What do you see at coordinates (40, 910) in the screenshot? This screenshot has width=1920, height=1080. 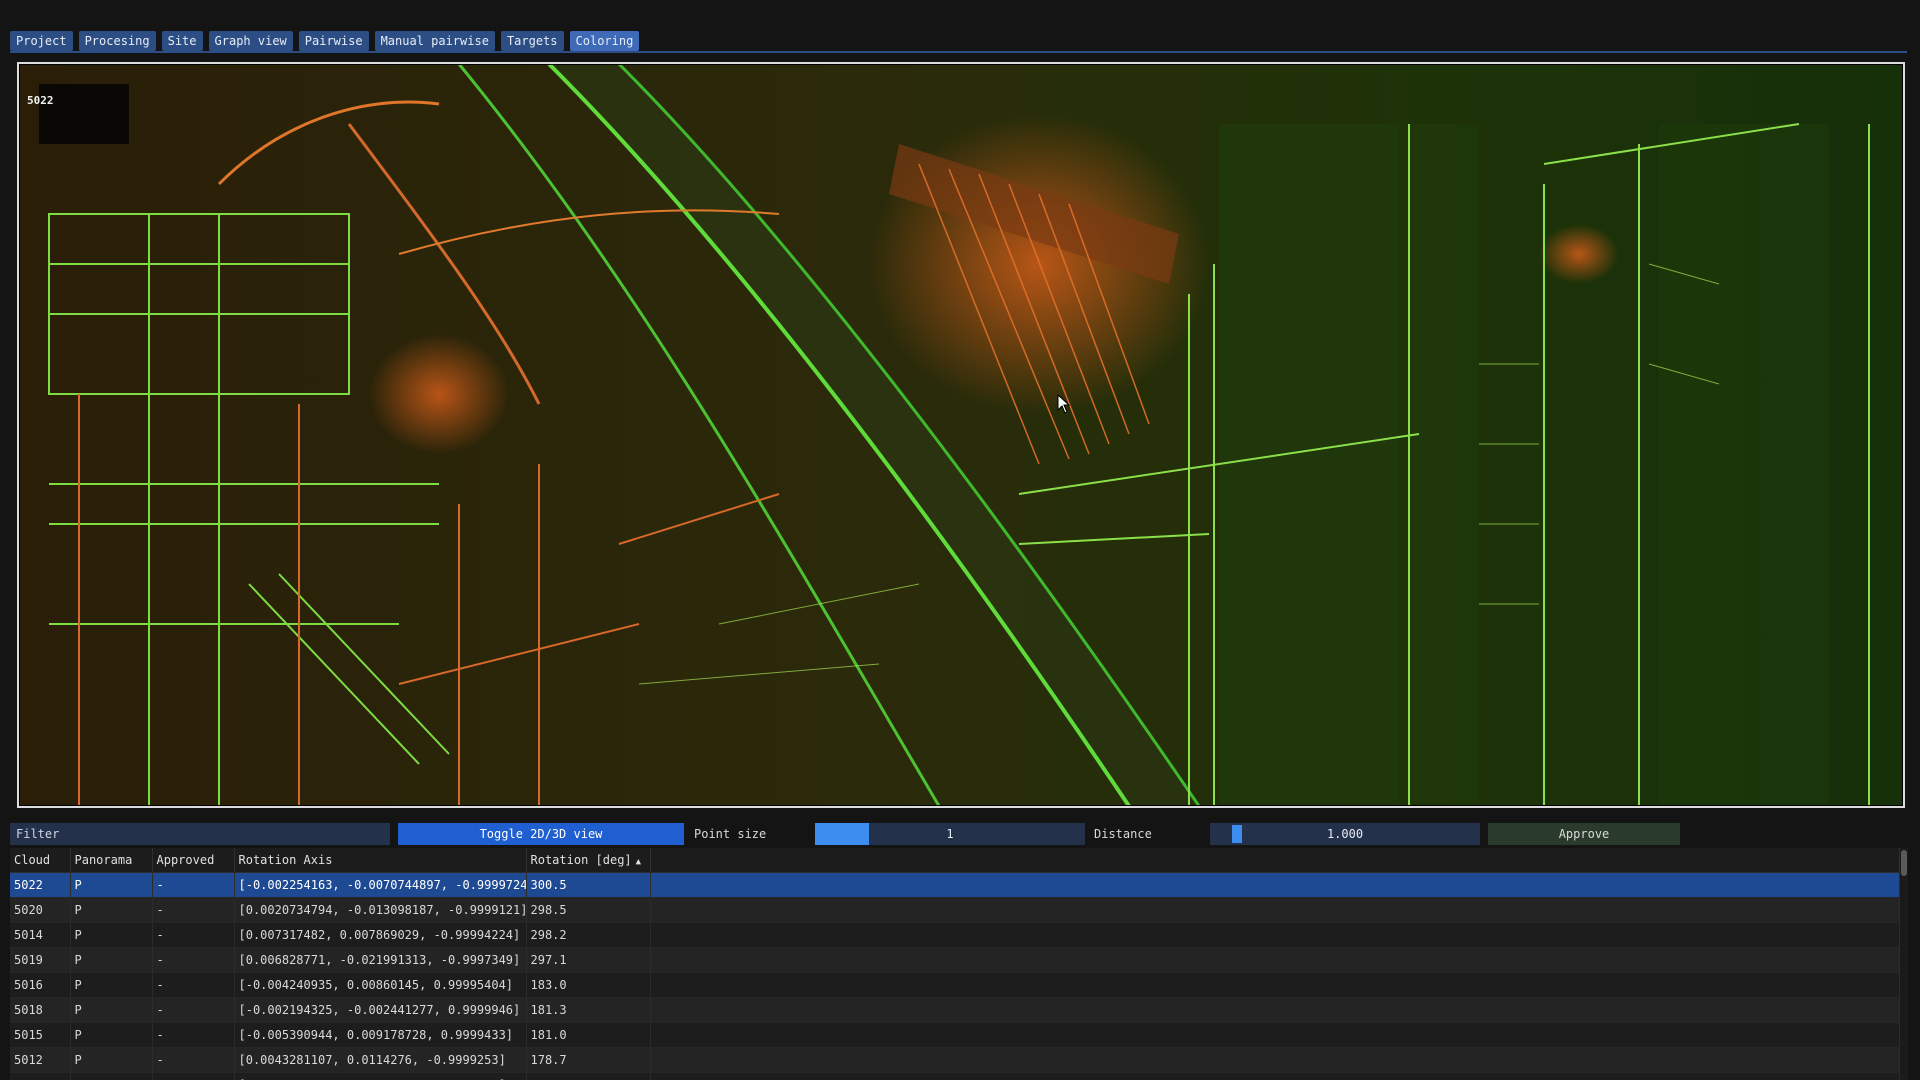 I see `cell-cloud: 5020` at bounding box center [40, 910].